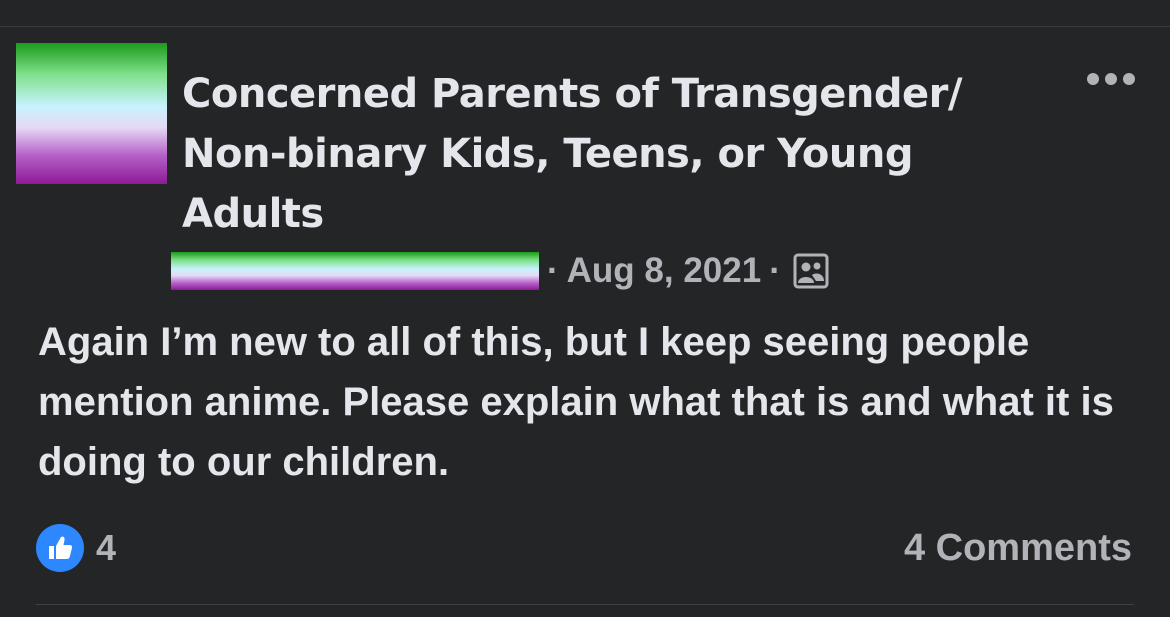 Image resolution: width=1170 pixels, height=617 pixels. Describe the element at coordinates (811, 271) in the screenshot. I see `group-members-icon` at that location.